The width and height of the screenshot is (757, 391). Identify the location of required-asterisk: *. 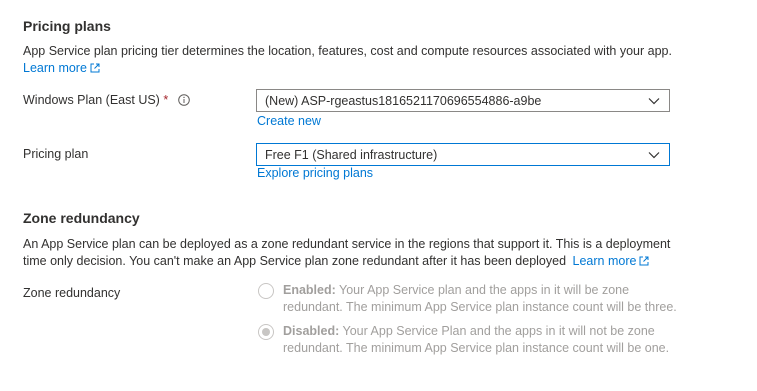
(166, 100).